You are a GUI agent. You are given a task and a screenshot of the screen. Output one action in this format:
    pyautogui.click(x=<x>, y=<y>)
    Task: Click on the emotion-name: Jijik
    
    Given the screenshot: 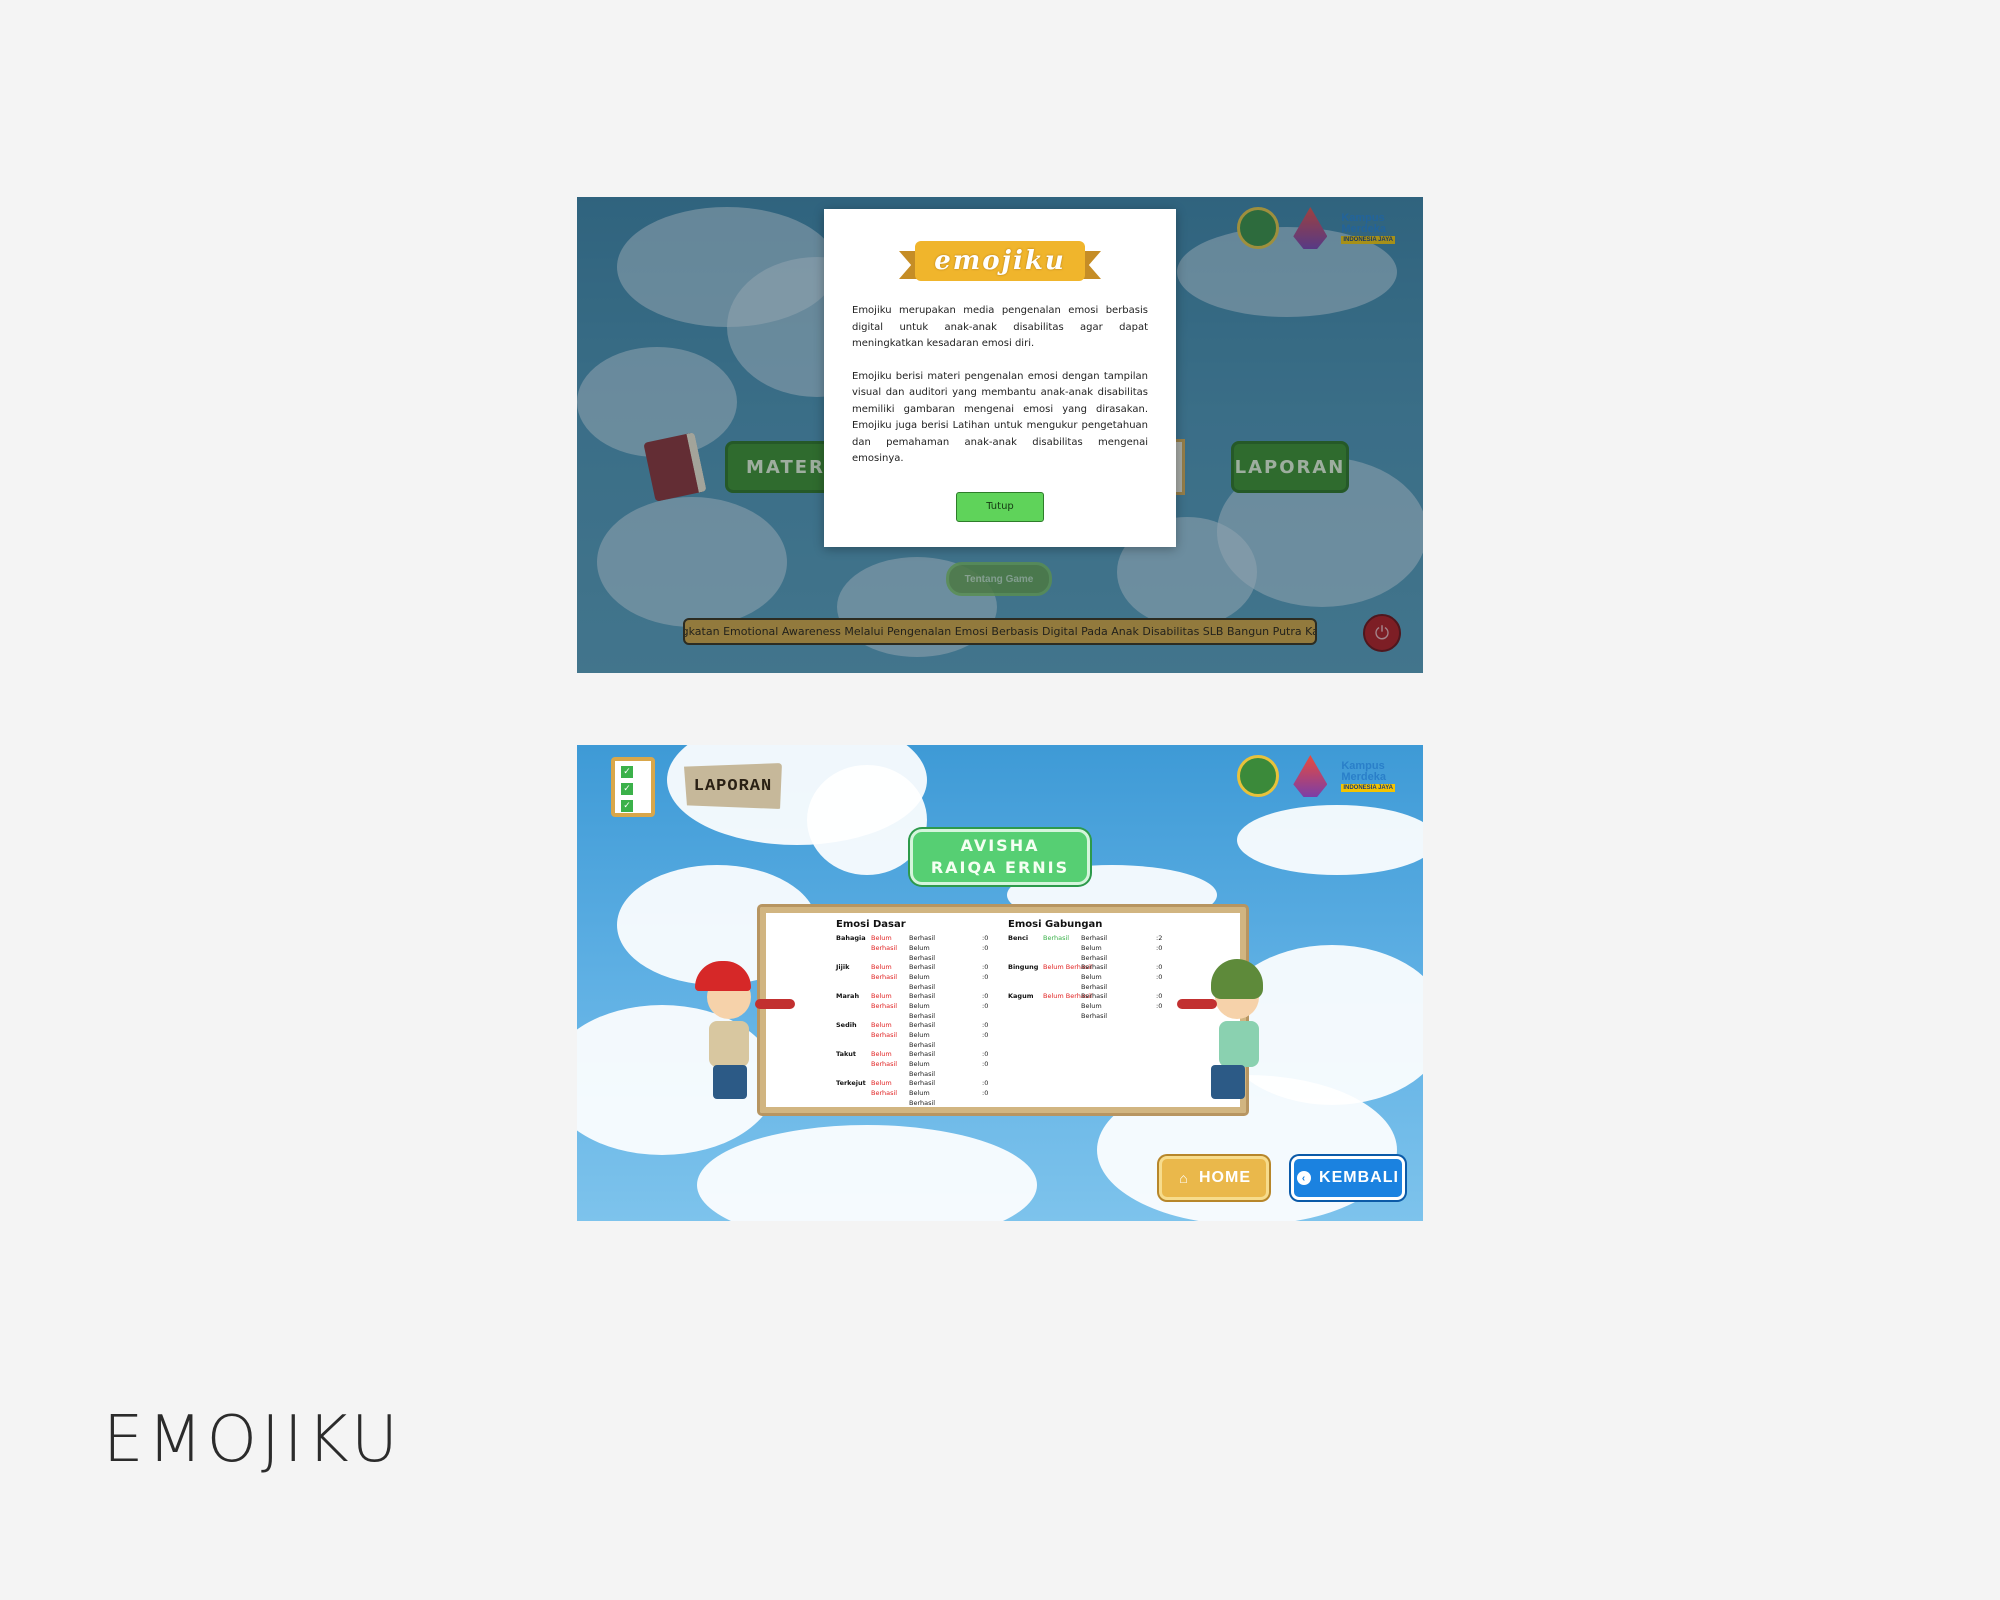 What is the action you would take?
    pyautogui.click(x=843, y=967)
    